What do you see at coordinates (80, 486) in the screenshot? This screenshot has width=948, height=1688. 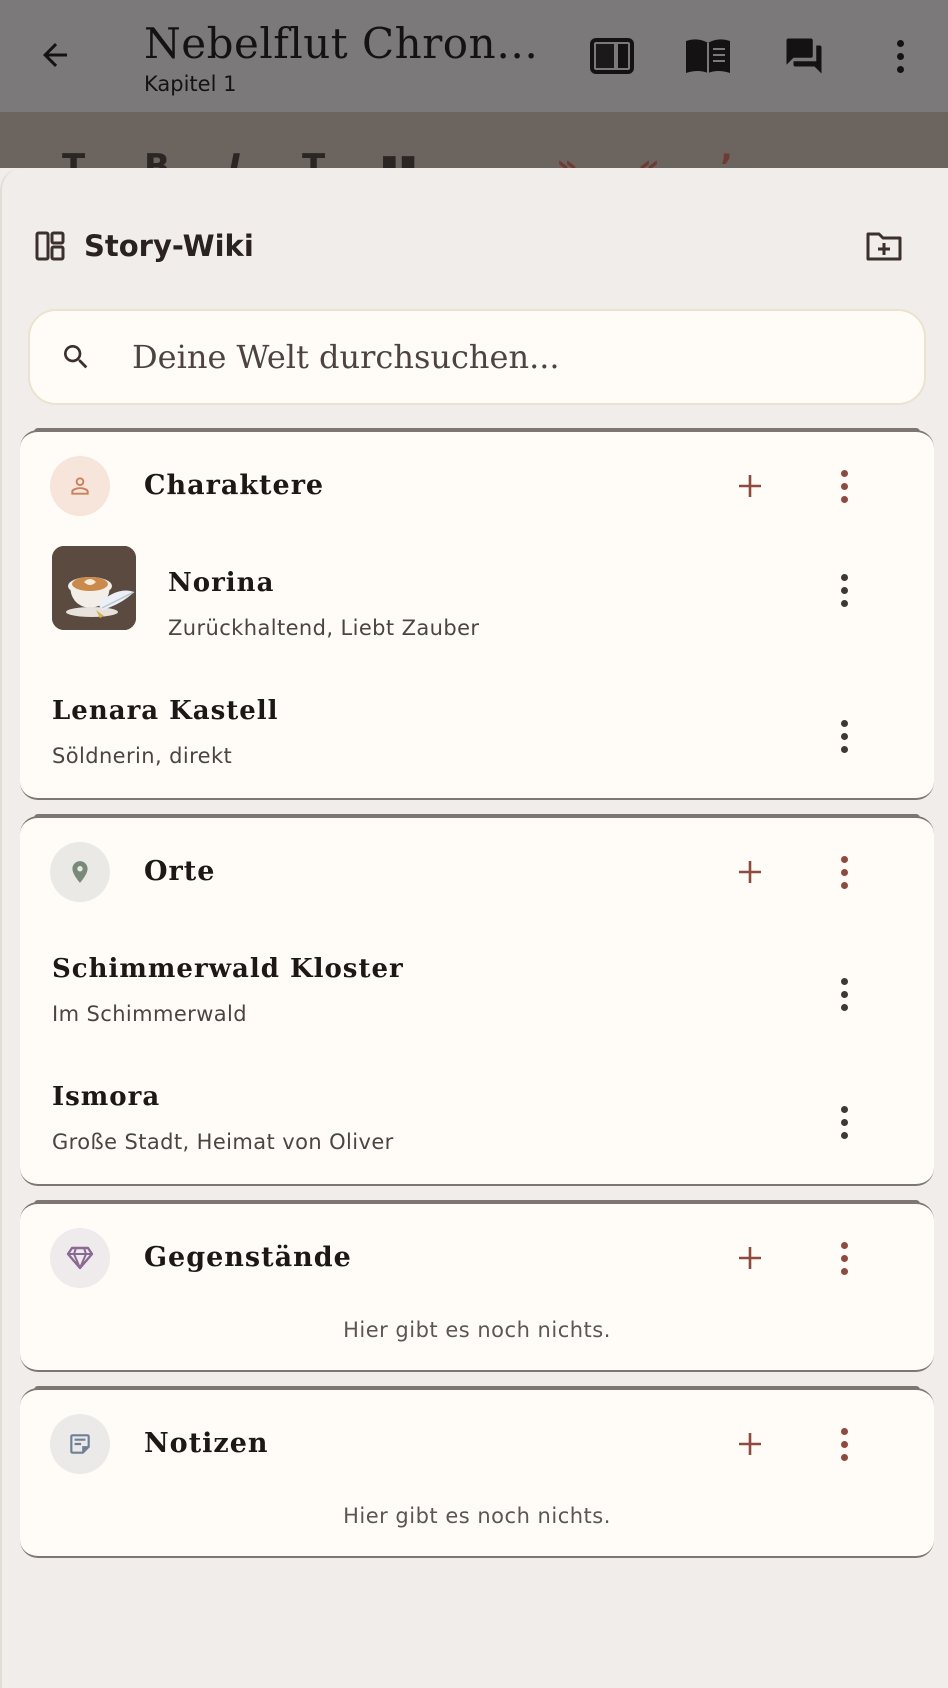 I see `person-icon` at bounding box center [80, 486].